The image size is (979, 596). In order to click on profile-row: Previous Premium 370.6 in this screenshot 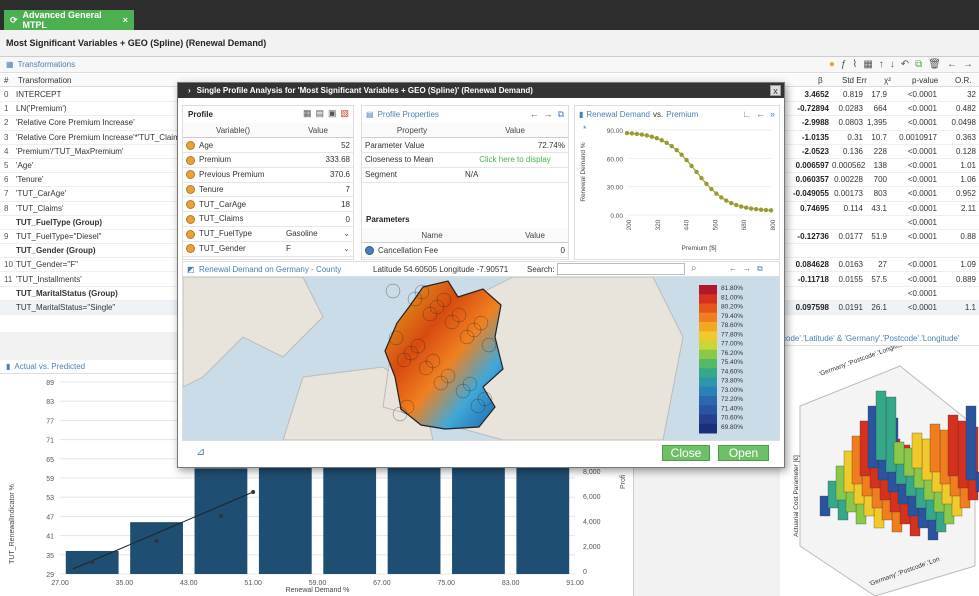, I will do `click(268, 175)`.